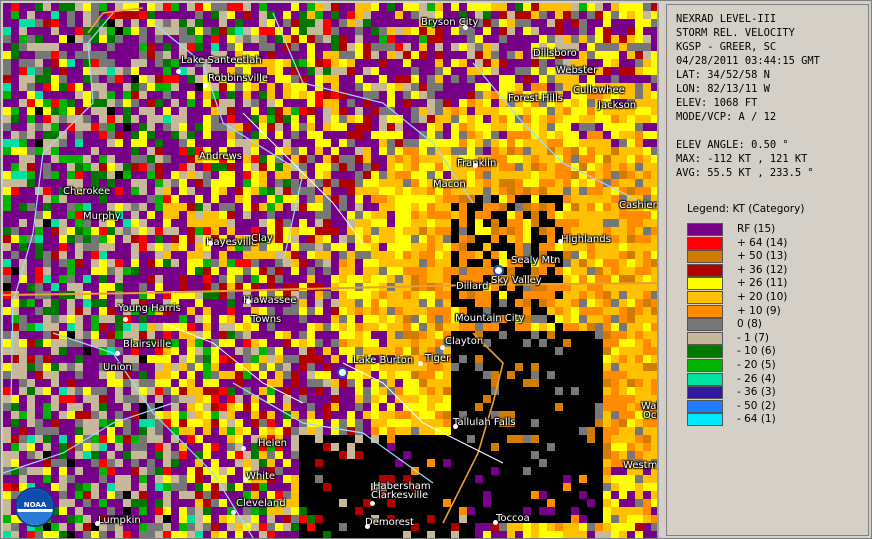  Describe the element at coordinates (472, 286) in the screenshot. I see `city-label: Dillard` at that location.